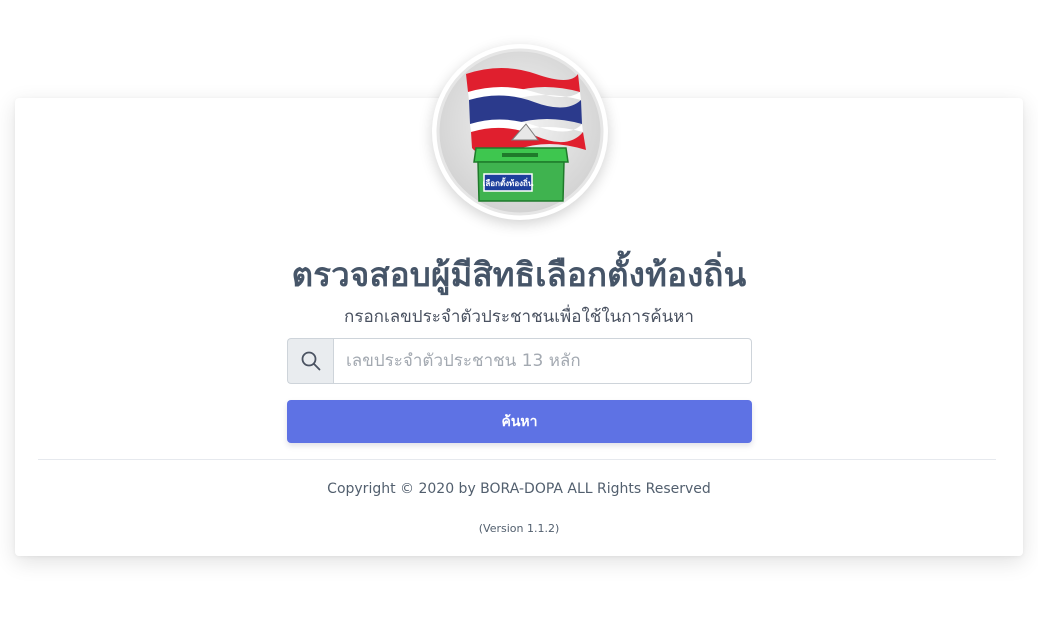 The width and height of the screenshot is (1038, 640). I want to click on thai-flag-ballot-box-icon: เลือกตั้งท้องถิ่น, so click(520, 132).